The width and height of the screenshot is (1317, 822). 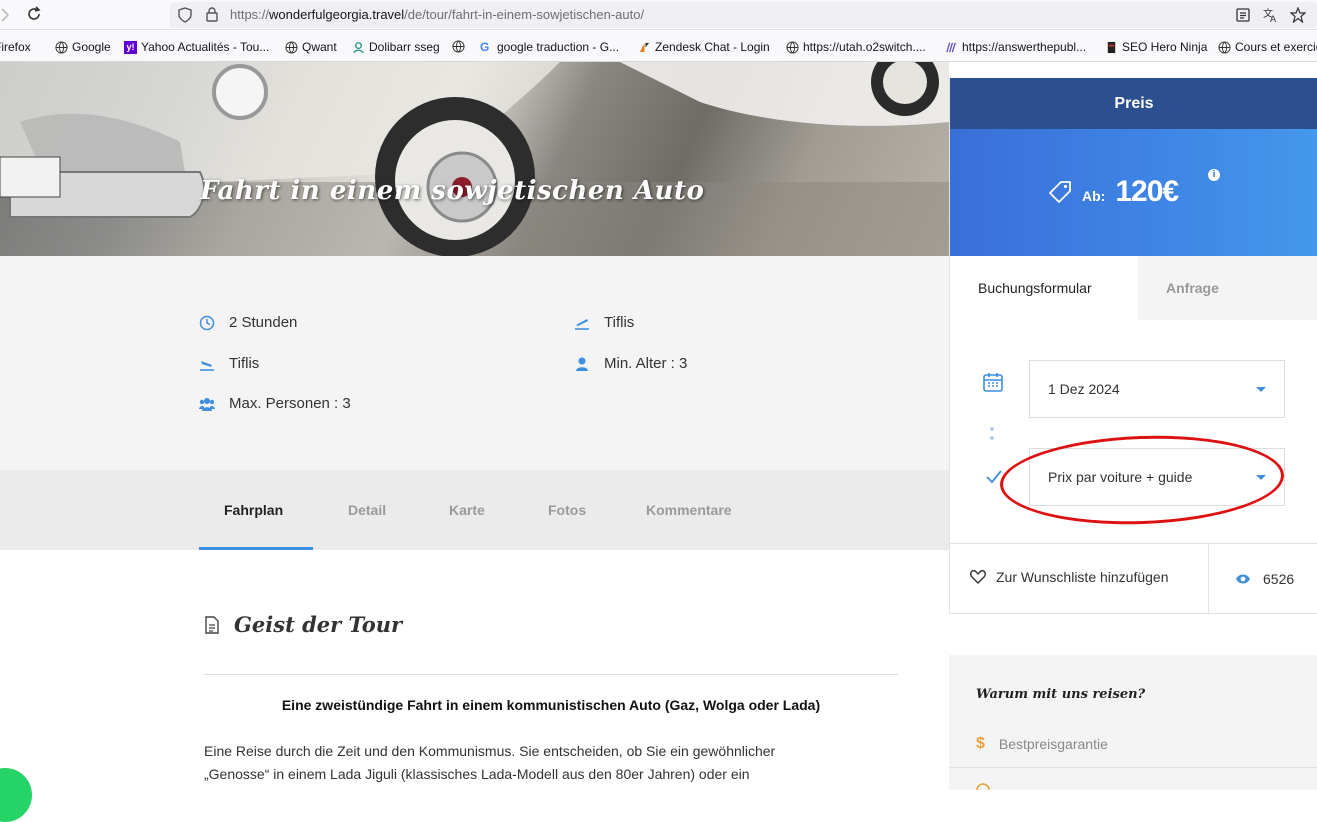 I want to click on shield-icon, so click(x=185, y=15).